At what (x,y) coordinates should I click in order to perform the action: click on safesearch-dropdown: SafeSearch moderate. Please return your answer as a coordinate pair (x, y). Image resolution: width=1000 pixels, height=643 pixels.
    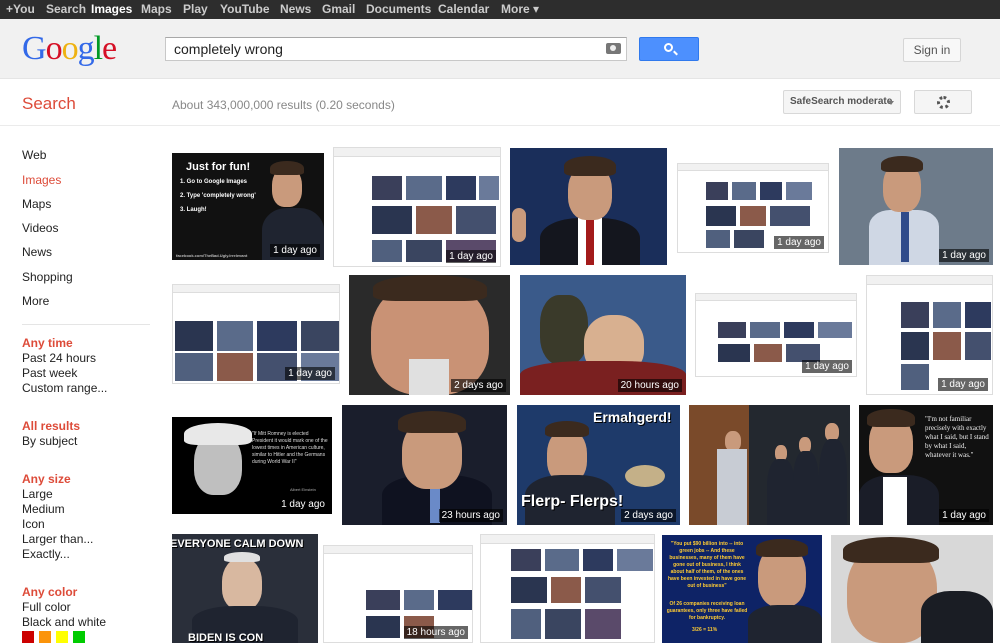
    Looking at the image, I should click on (842, 102).